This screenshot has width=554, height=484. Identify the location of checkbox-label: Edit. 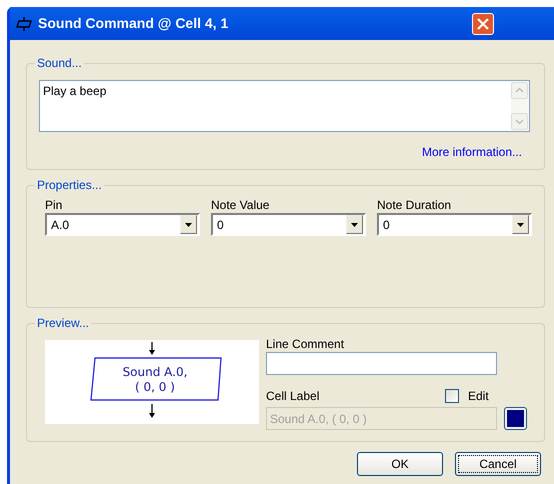
(478, 396).